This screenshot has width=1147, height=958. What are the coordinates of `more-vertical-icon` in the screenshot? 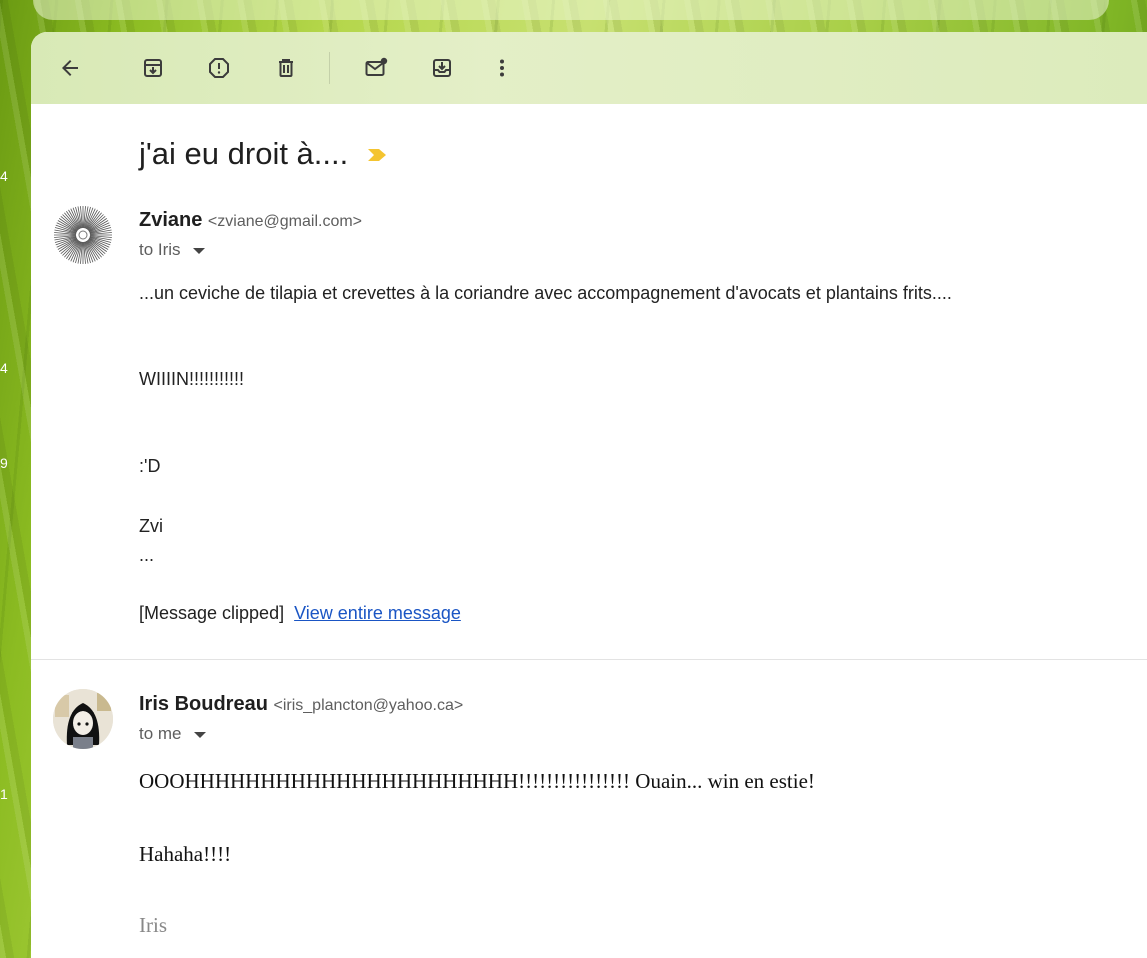 It's located at (502, 68).